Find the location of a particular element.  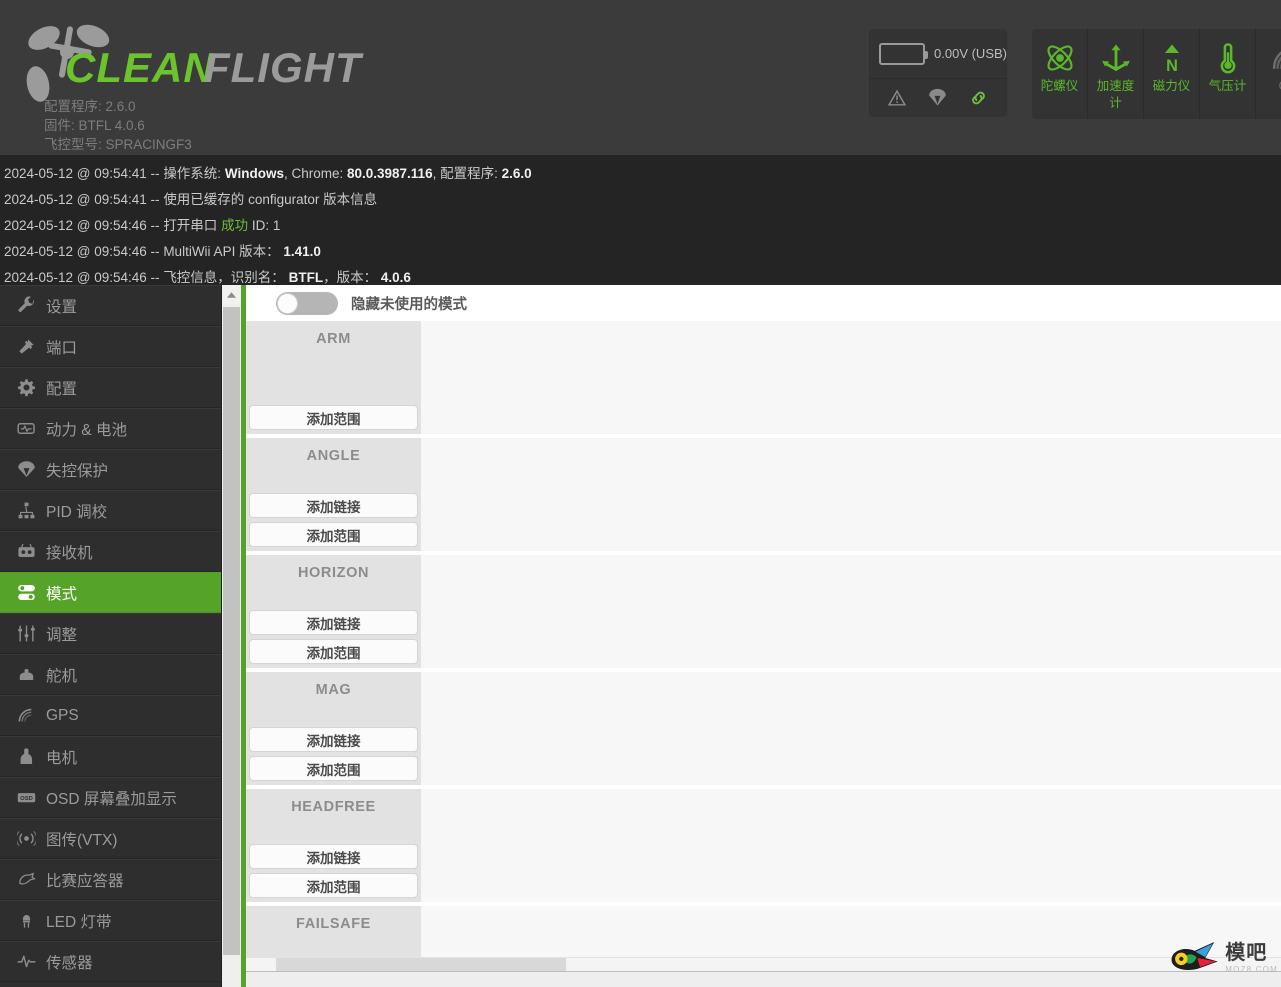

mode-row: ANGLE 添加链接 添加范围 is located at coordinates (763, 496).